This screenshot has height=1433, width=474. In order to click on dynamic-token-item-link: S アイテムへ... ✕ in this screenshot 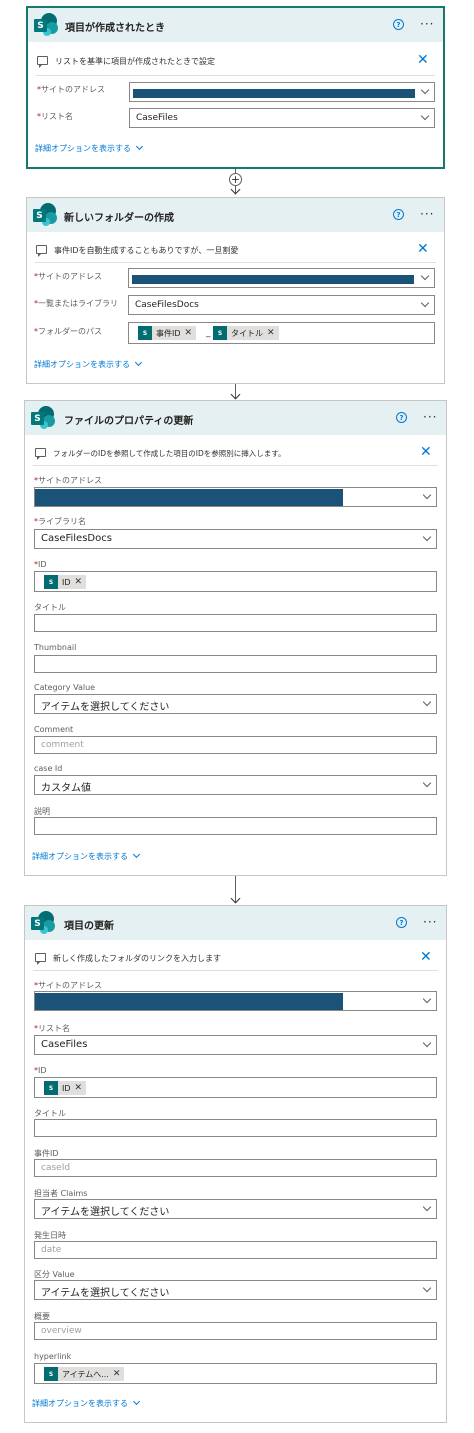, I will do `click(84, 1374)`.